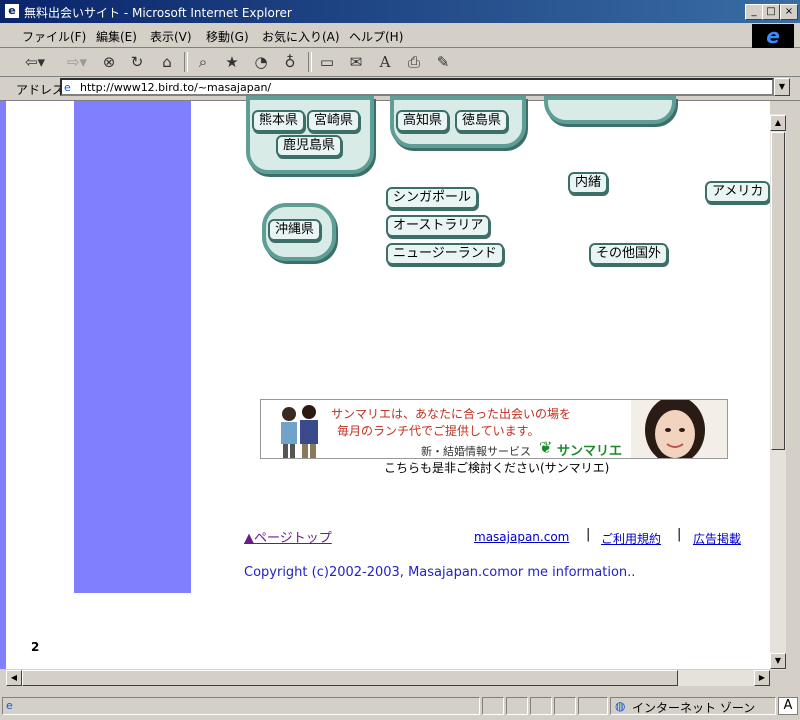 The image size is (800, 720). What do you see at coordinates (497, 468) in the screenshot?
I see `banner-caption: こちらも是非ご検討ください(サンマリエ)` at bounding box center [497, 468].